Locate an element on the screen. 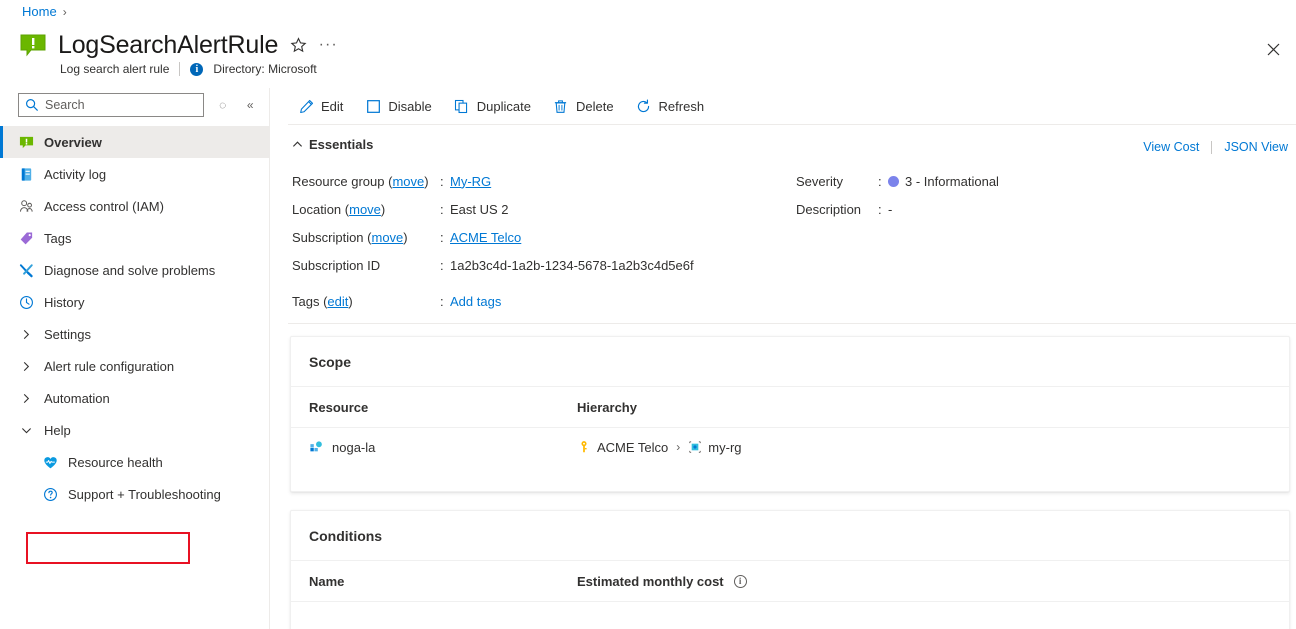 Image resolution: width=1296 pixels, height=629 pixels. checkbox-icon is located at coordinates (373, 106).